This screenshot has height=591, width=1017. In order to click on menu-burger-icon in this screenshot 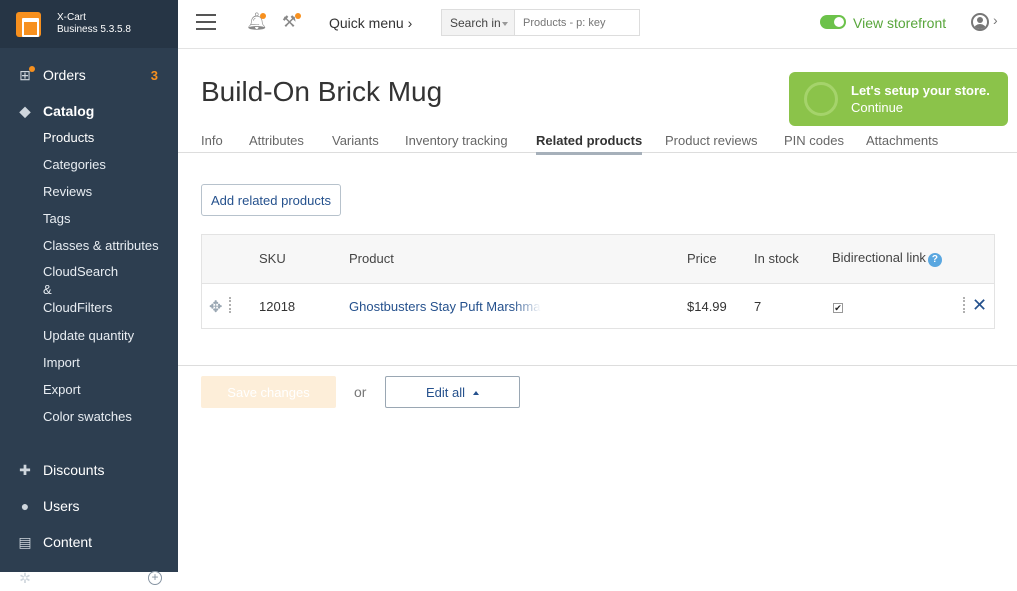, I will do `click(206, 22)`.